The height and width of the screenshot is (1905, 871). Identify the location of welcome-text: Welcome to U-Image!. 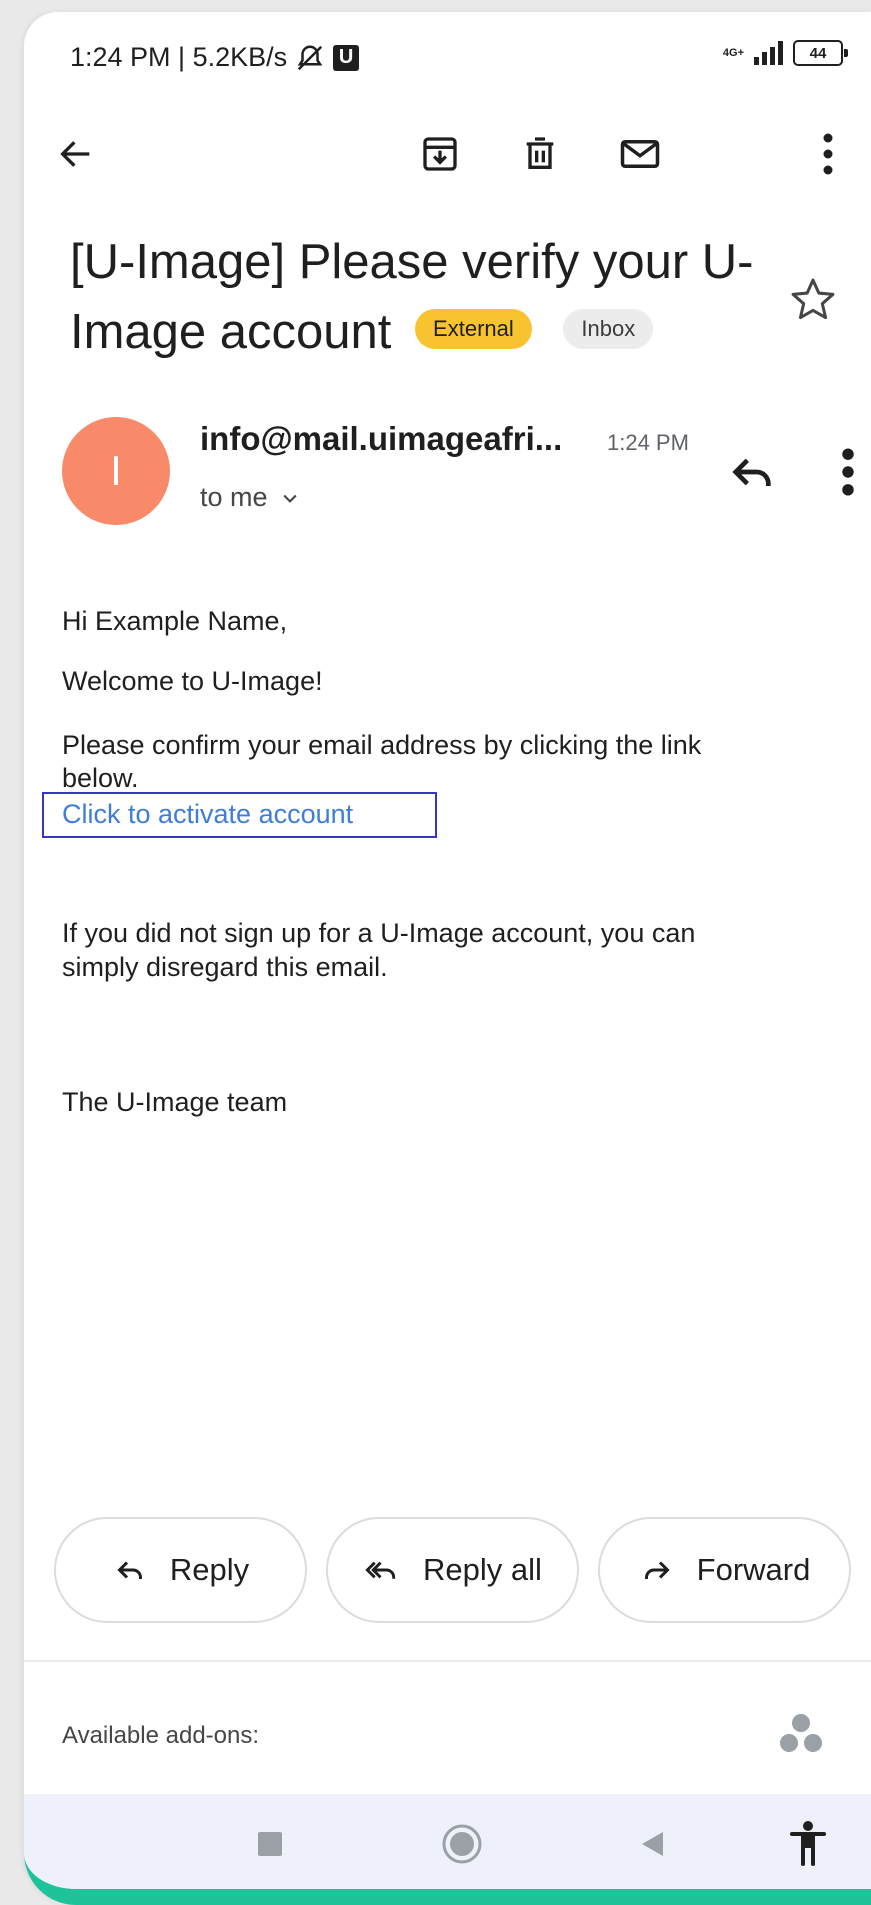
(192, 681).